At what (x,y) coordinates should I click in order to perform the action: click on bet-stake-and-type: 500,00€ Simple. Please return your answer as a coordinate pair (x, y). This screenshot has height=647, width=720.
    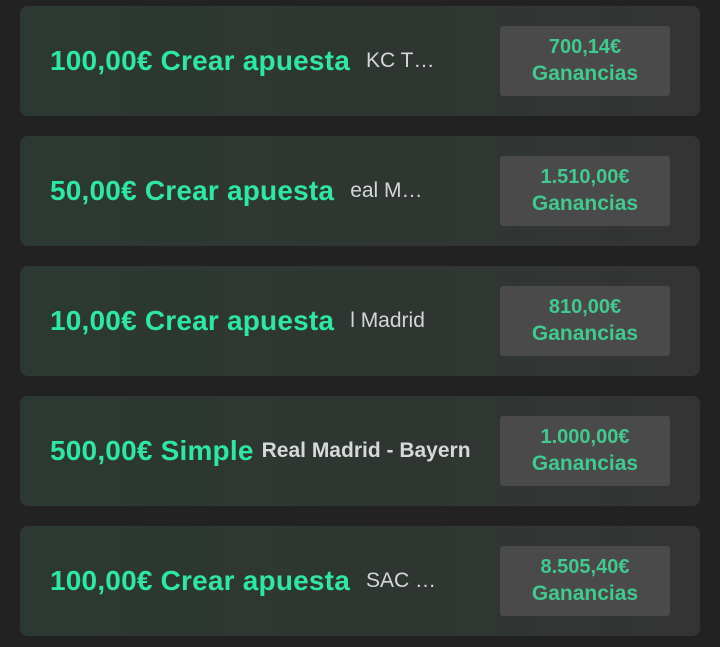
    Looking at the image, I should click on (152, 451).